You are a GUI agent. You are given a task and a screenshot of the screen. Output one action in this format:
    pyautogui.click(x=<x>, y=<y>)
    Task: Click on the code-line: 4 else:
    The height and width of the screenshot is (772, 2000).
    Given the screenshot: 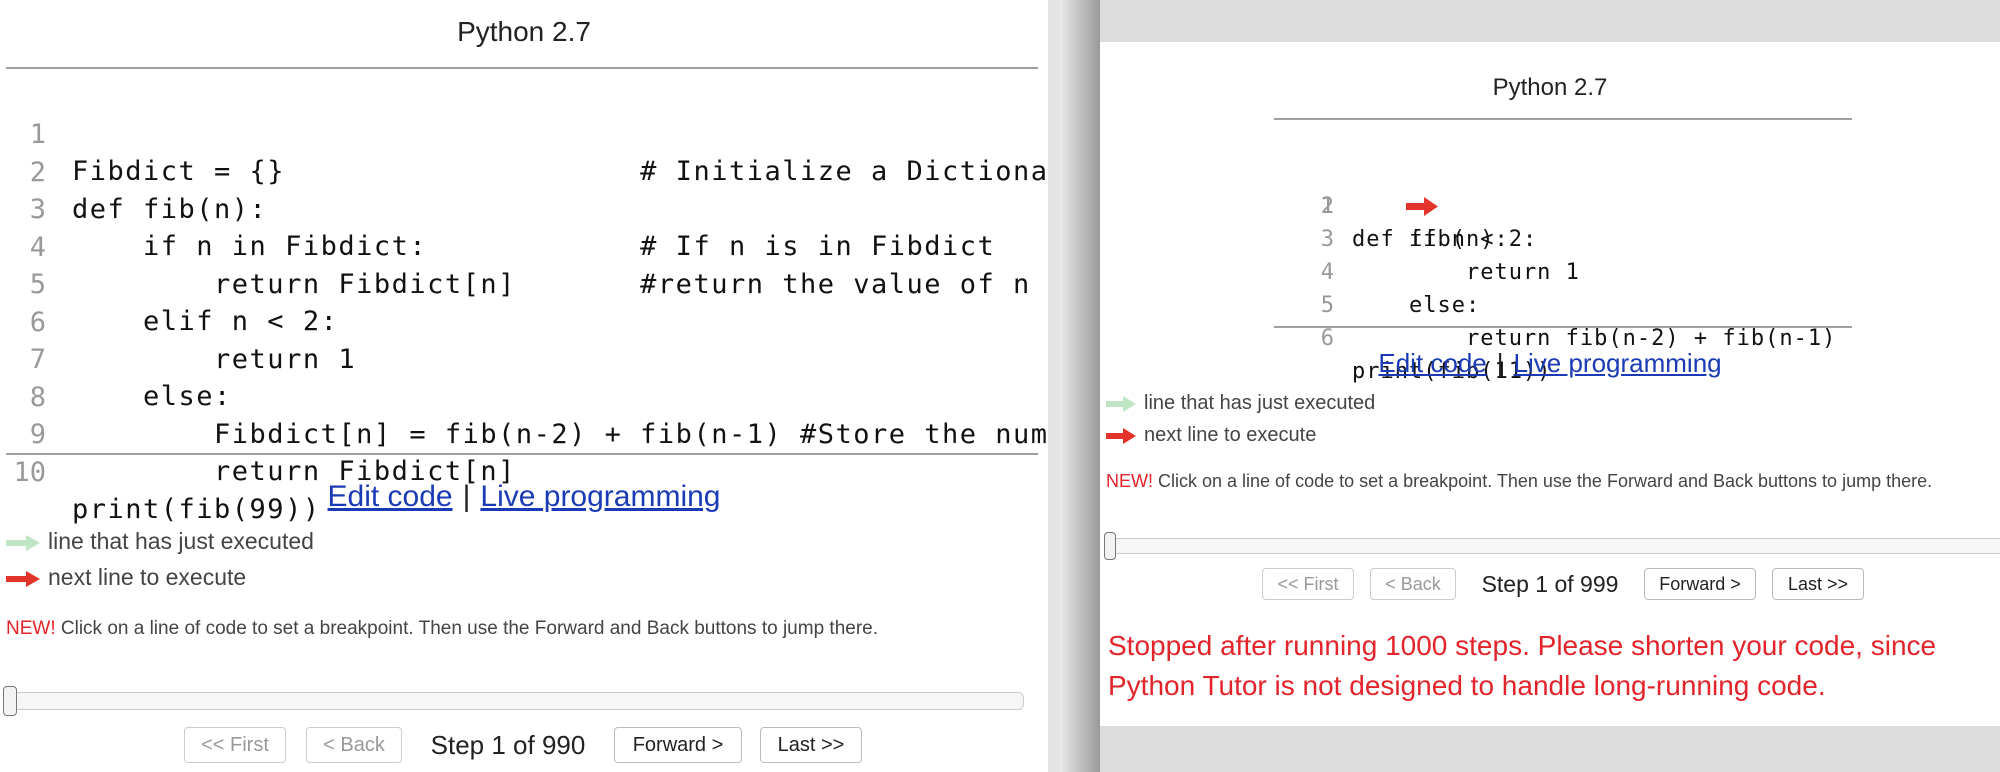 What is the action you would take?
    pyautogui.click(x=1376, y=270)
    